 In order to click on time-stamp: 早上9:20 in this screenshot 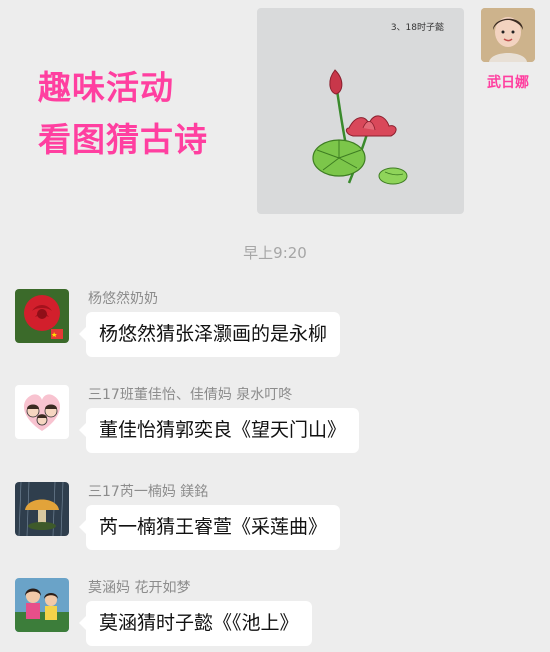, I will do `click(275, 253)`.